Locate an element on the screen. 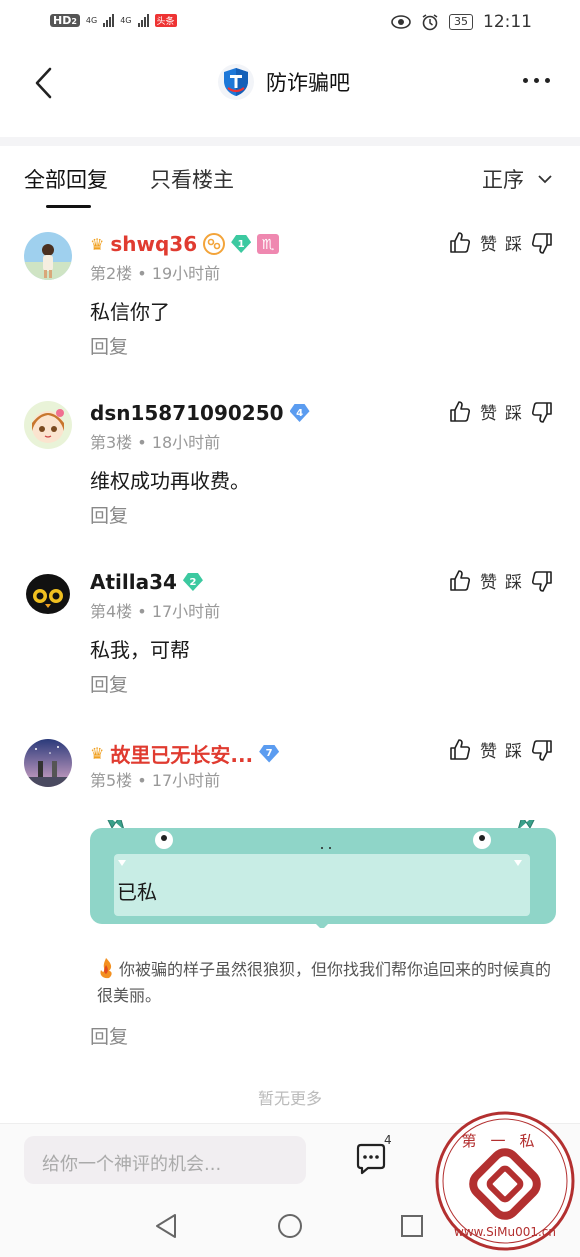  comment-count: 4 is located at coordinates (388, 1140).